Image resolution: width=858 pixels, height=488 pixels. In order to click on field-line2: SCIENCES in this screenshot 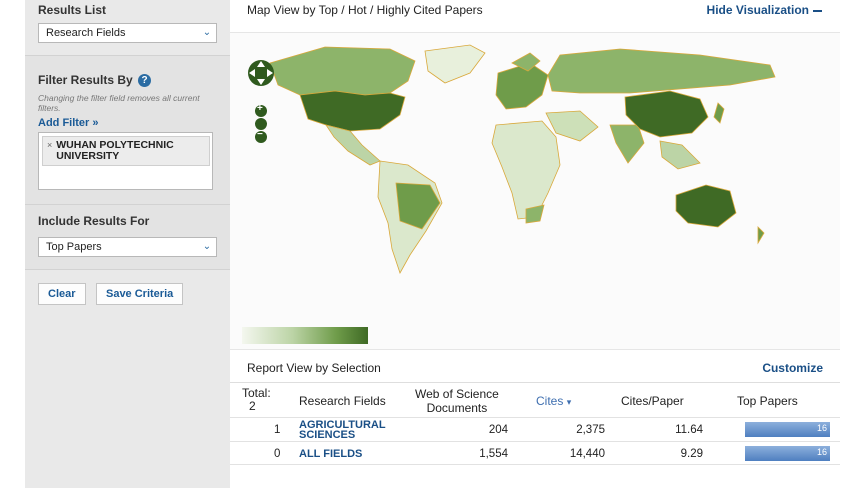, I will do `click(327, 435)`.